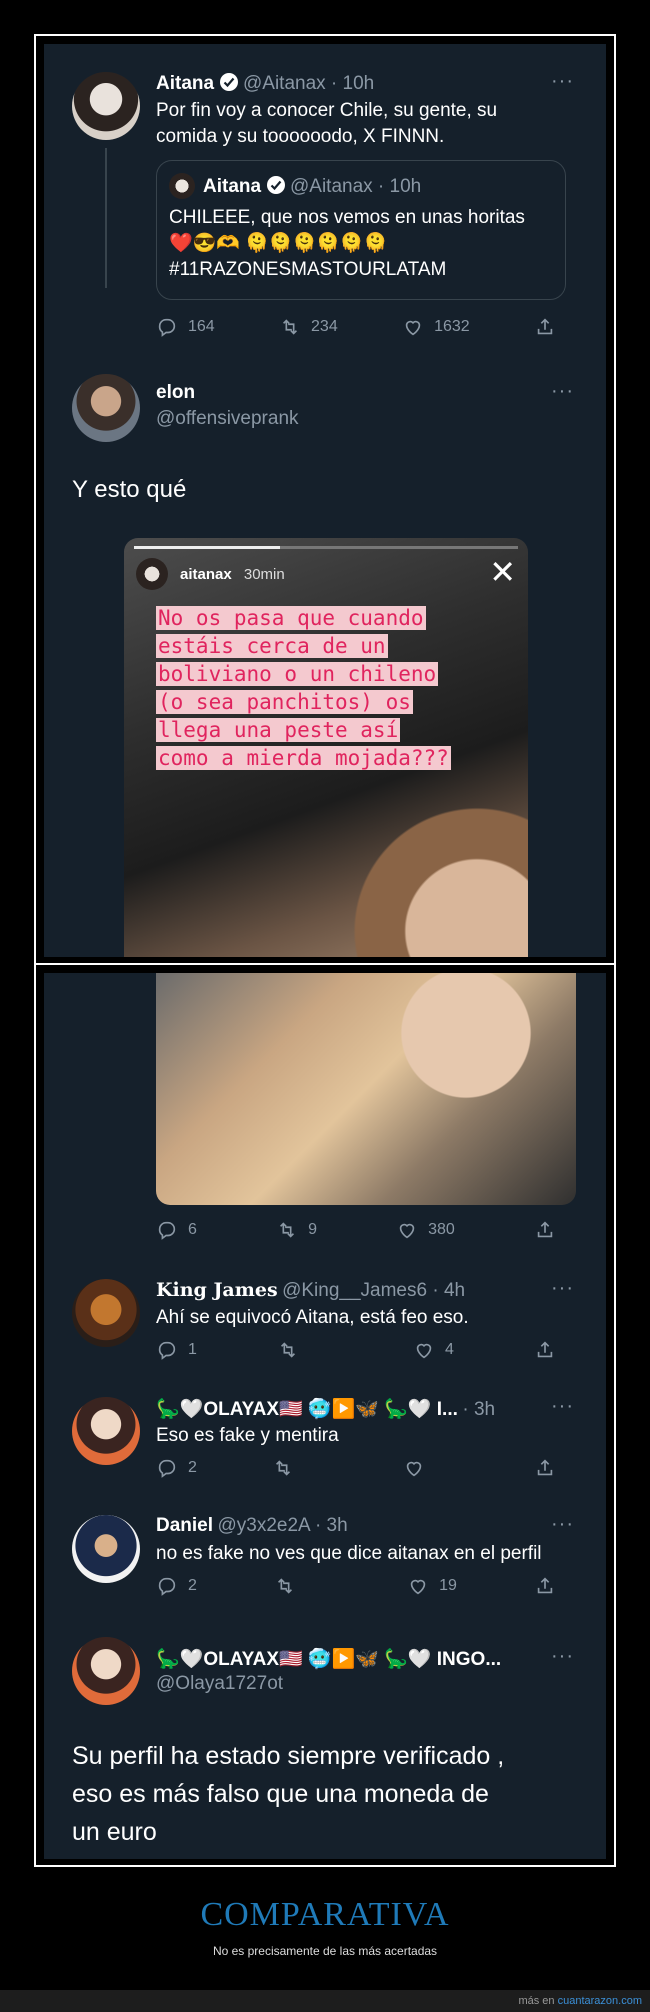 Image resolution: width=650 pixels, height=2012 pixels. Describe the element at coordinates (232, 186) in the screenshot. I see `quote-author-name: Aitana` at that location.